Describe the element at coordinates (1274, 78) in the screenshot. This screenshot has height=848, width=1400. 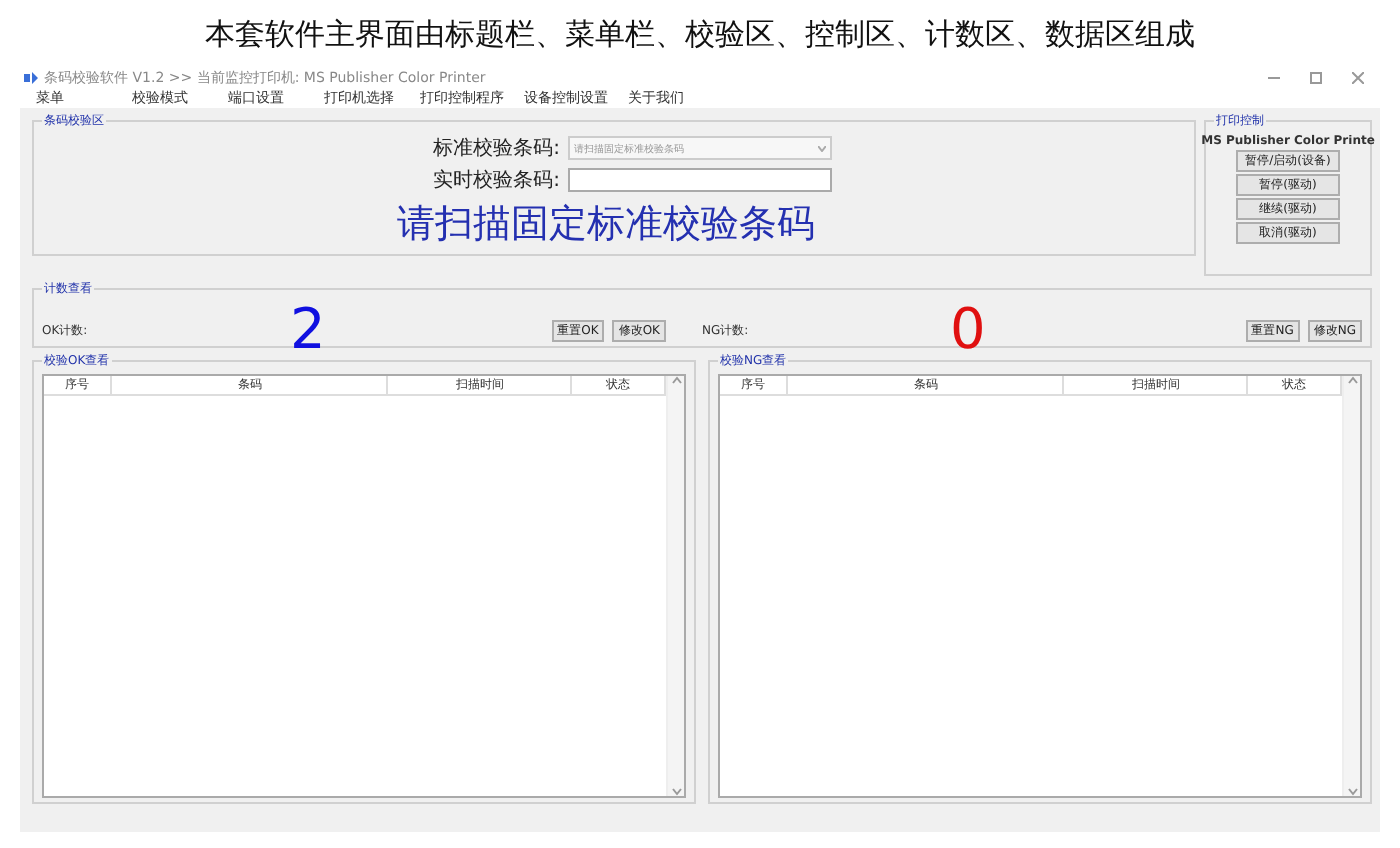
I see `minimize-icon` at that location.